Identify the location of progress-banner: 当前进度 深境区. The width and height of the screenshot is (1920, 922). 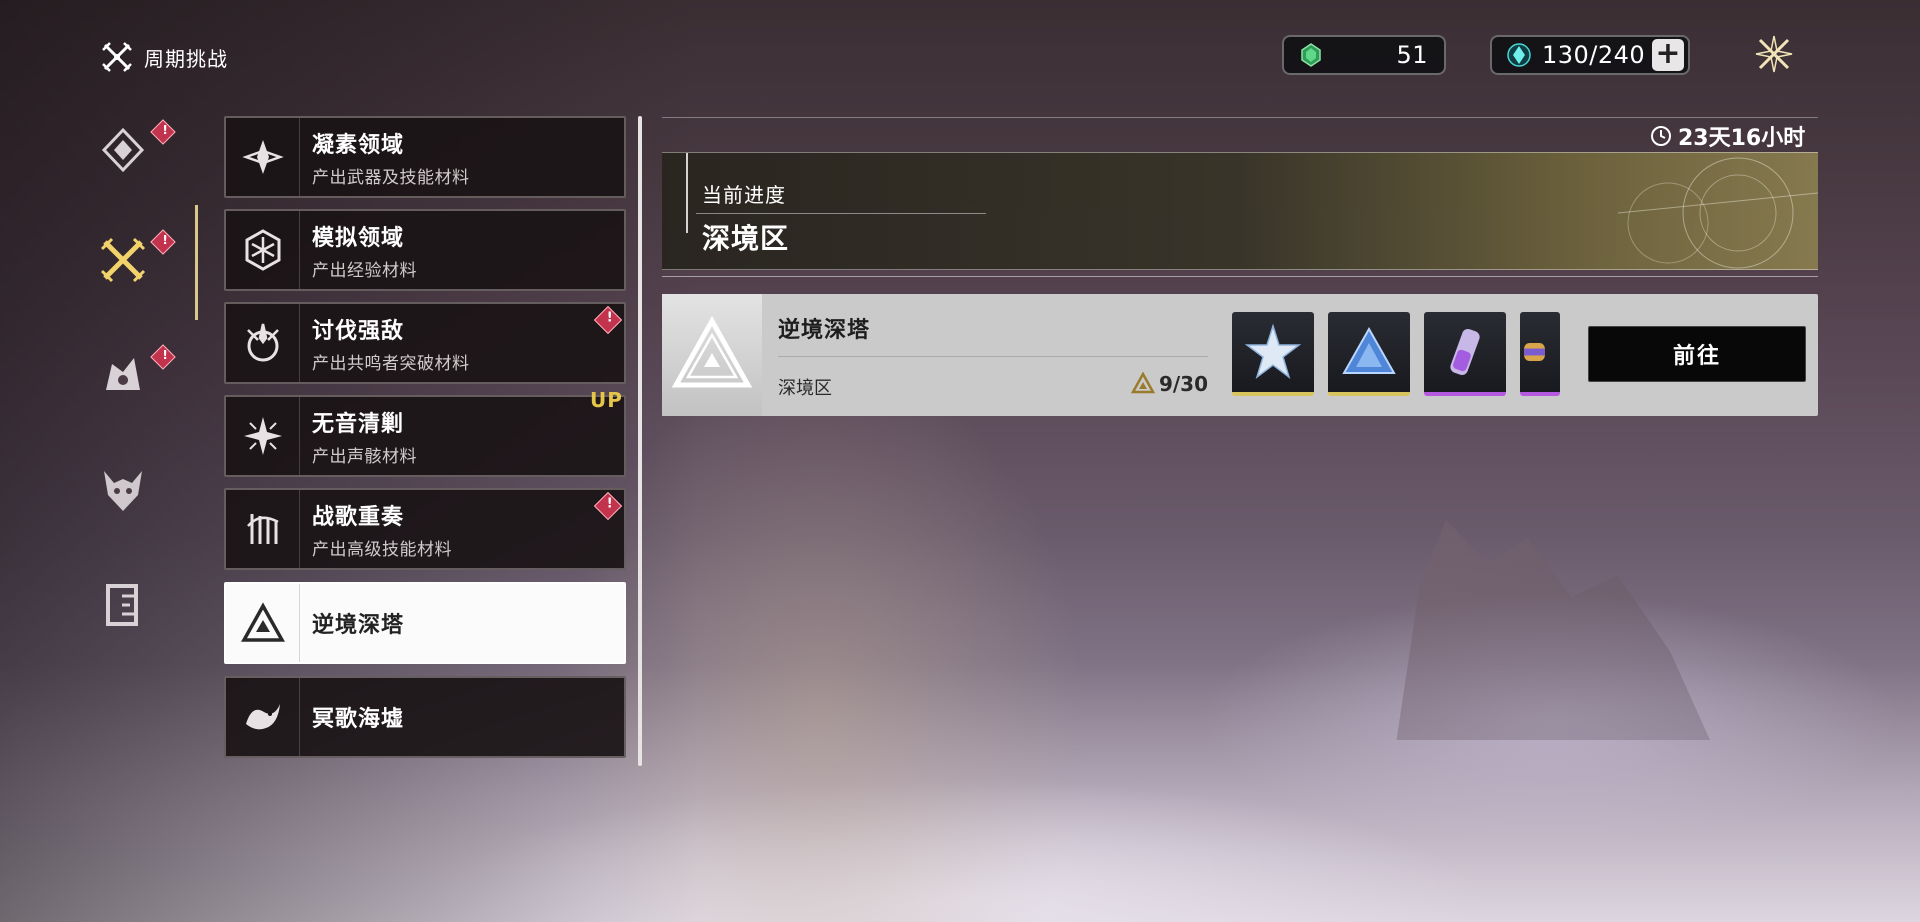
(1240, 211).